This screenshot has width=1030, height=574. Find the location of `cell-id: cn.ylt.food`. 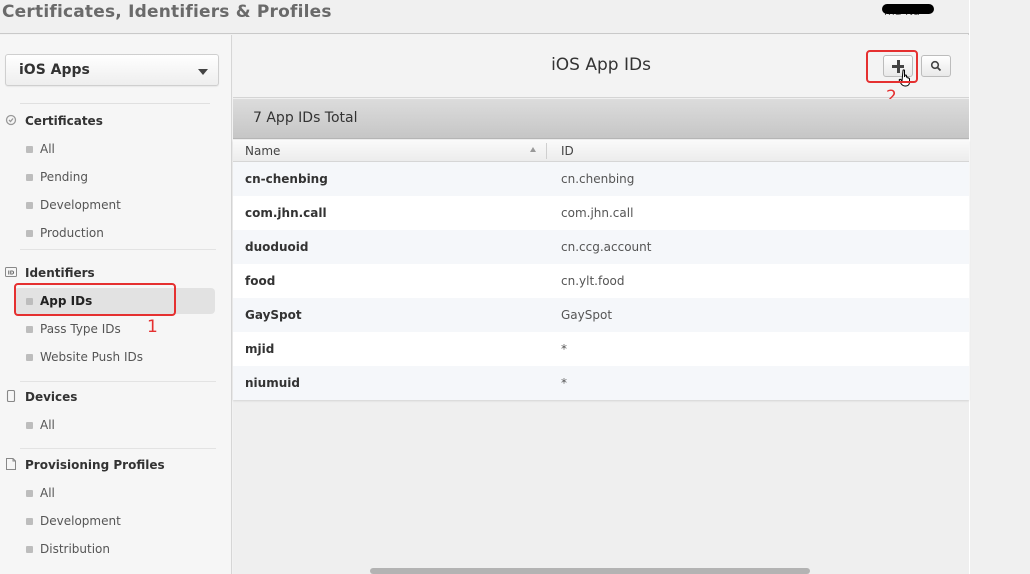

cell-id: cn.ylt.food is located at coordinates (593, 281).